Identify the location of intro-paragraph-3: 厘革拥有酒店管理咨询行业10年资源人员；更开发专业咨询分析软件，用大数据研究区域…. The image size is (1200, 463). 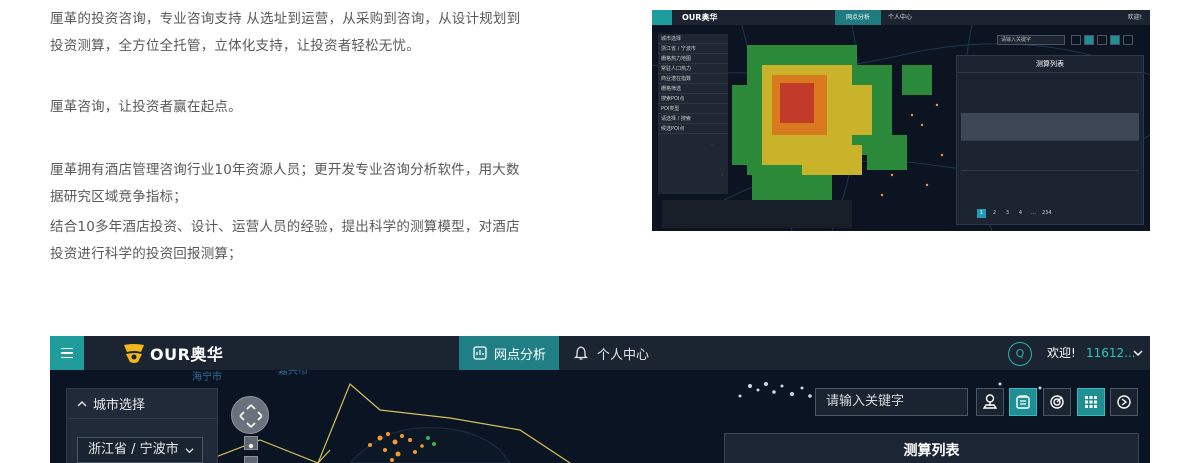
(285, 183).